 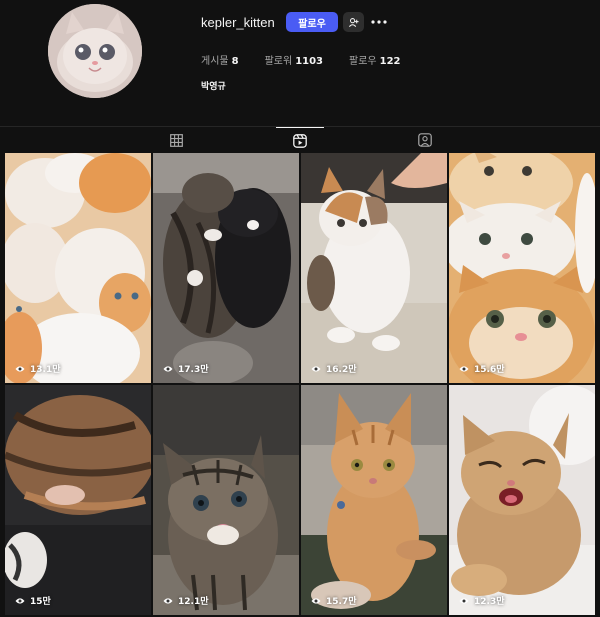 What do you see at coordinates (489, 370) in the screenshot?
I see `view-count-text: 15.6만` at bounding box center [489, 370].